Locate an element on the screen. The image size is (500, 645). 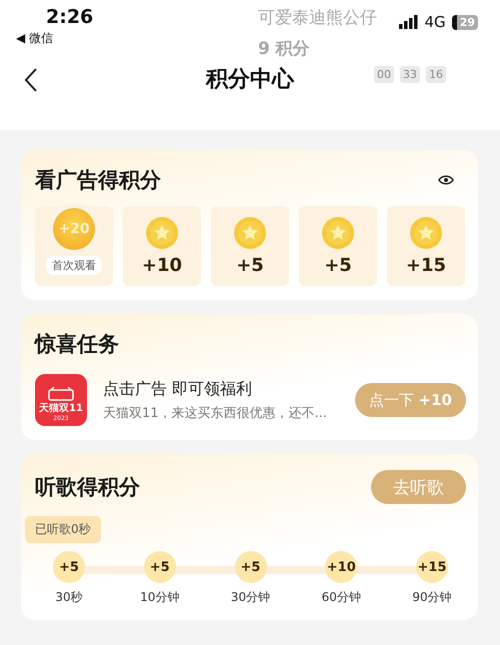
listened-time-tooltip: 已听歌0秒 is located at coordinates (63, 529).